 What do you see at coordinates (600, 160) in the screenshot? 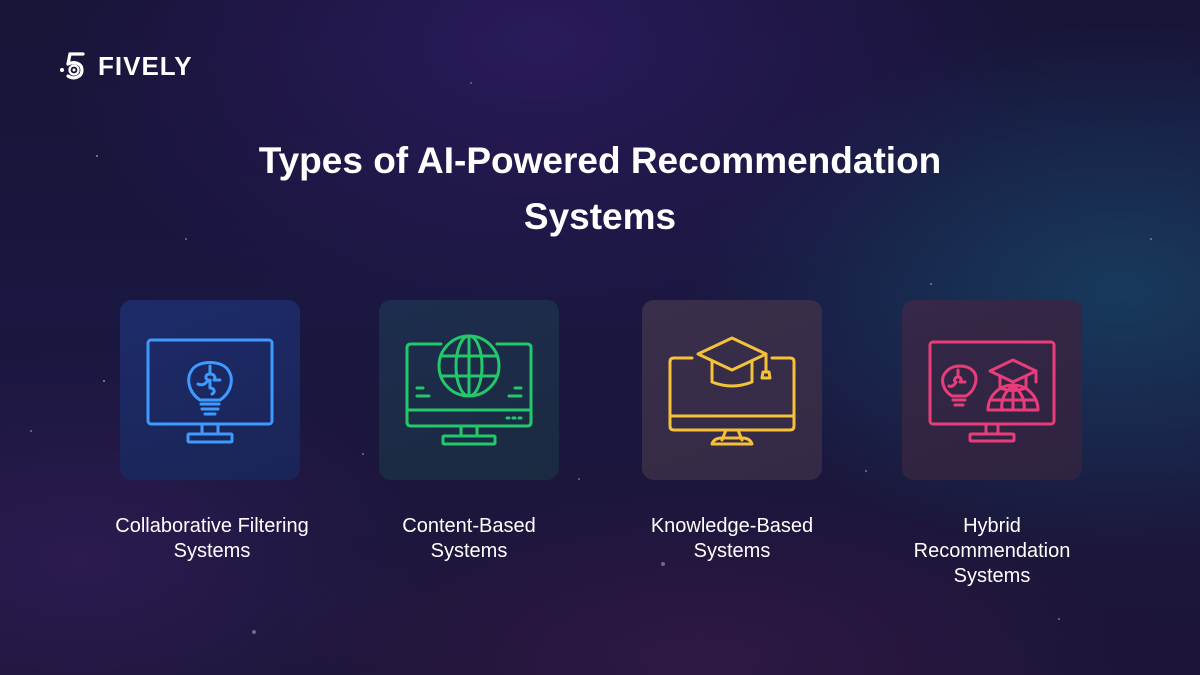
I see `page-title-line-1: Types of AI-Powered Recommendation` at bounding box center [600, 160].